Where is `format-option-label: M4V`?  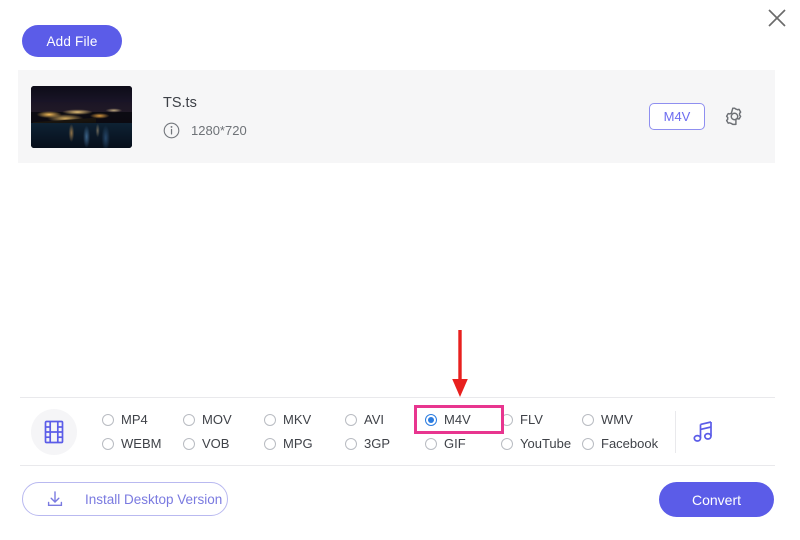 format-option-label: M4V is located at coordinates (457, 419).